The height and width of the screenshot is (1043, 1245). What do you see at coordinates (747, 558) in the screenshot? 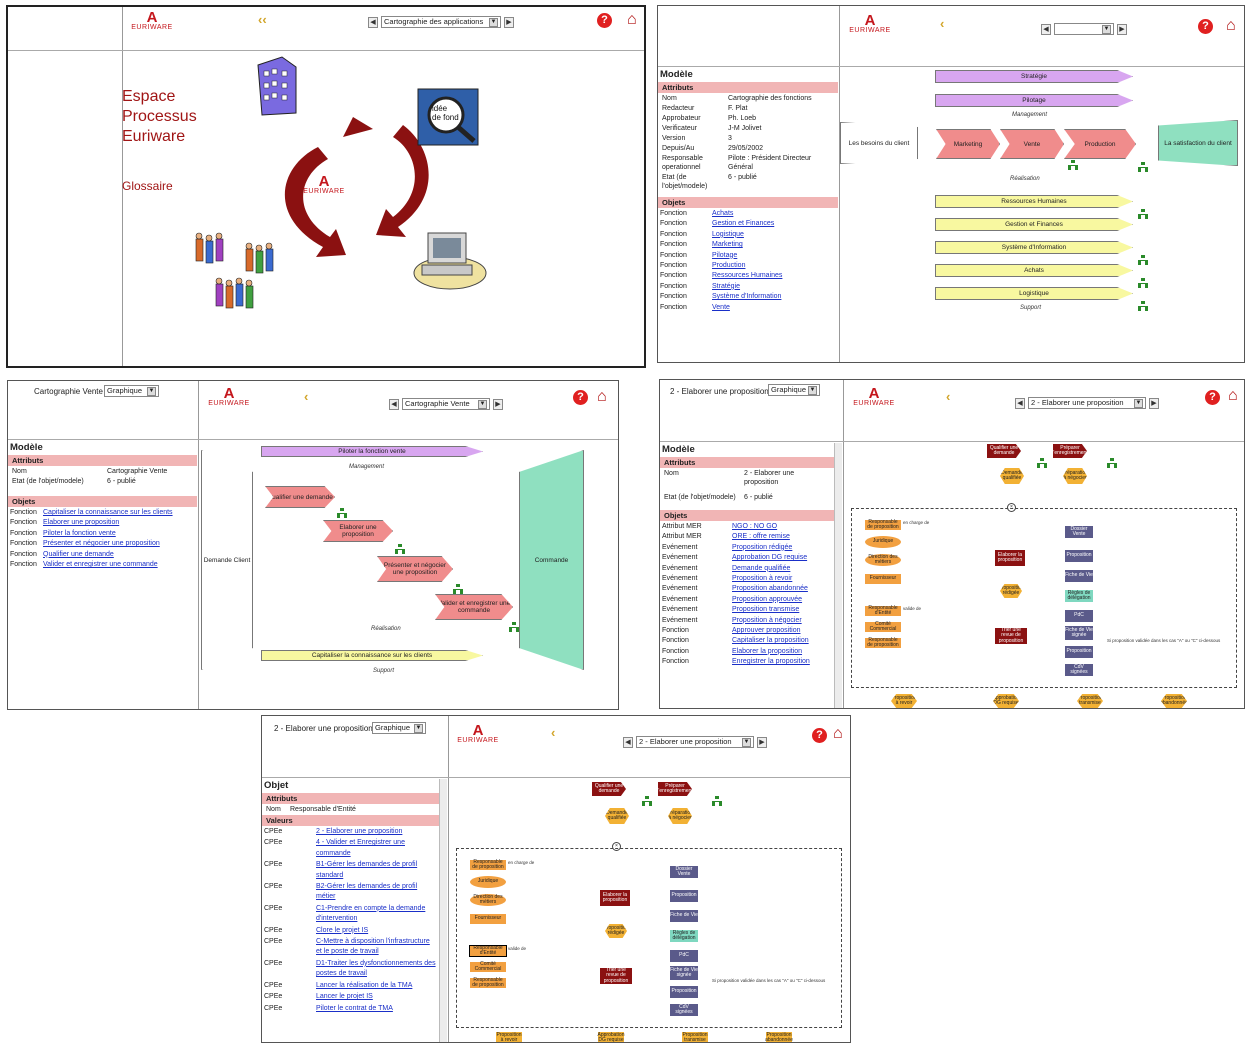
I see `object-row: Evénement Approbation DG requise` at bounding box center [747, 558].